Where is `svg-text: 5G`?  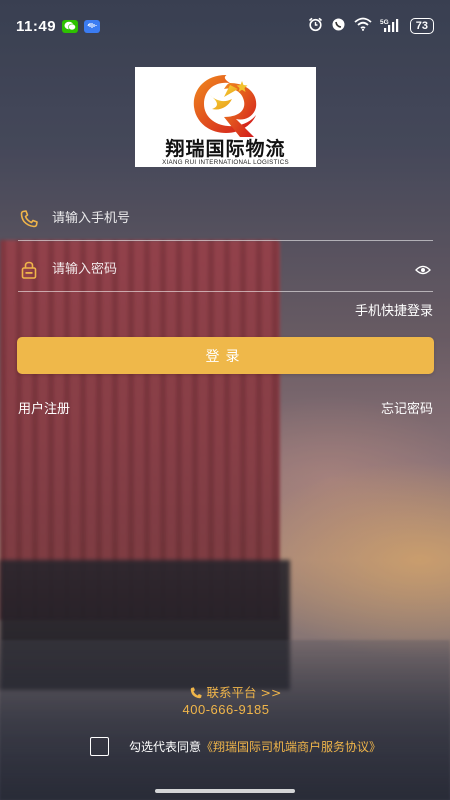 svg-text: 5G is located at coordinates (384, 22).